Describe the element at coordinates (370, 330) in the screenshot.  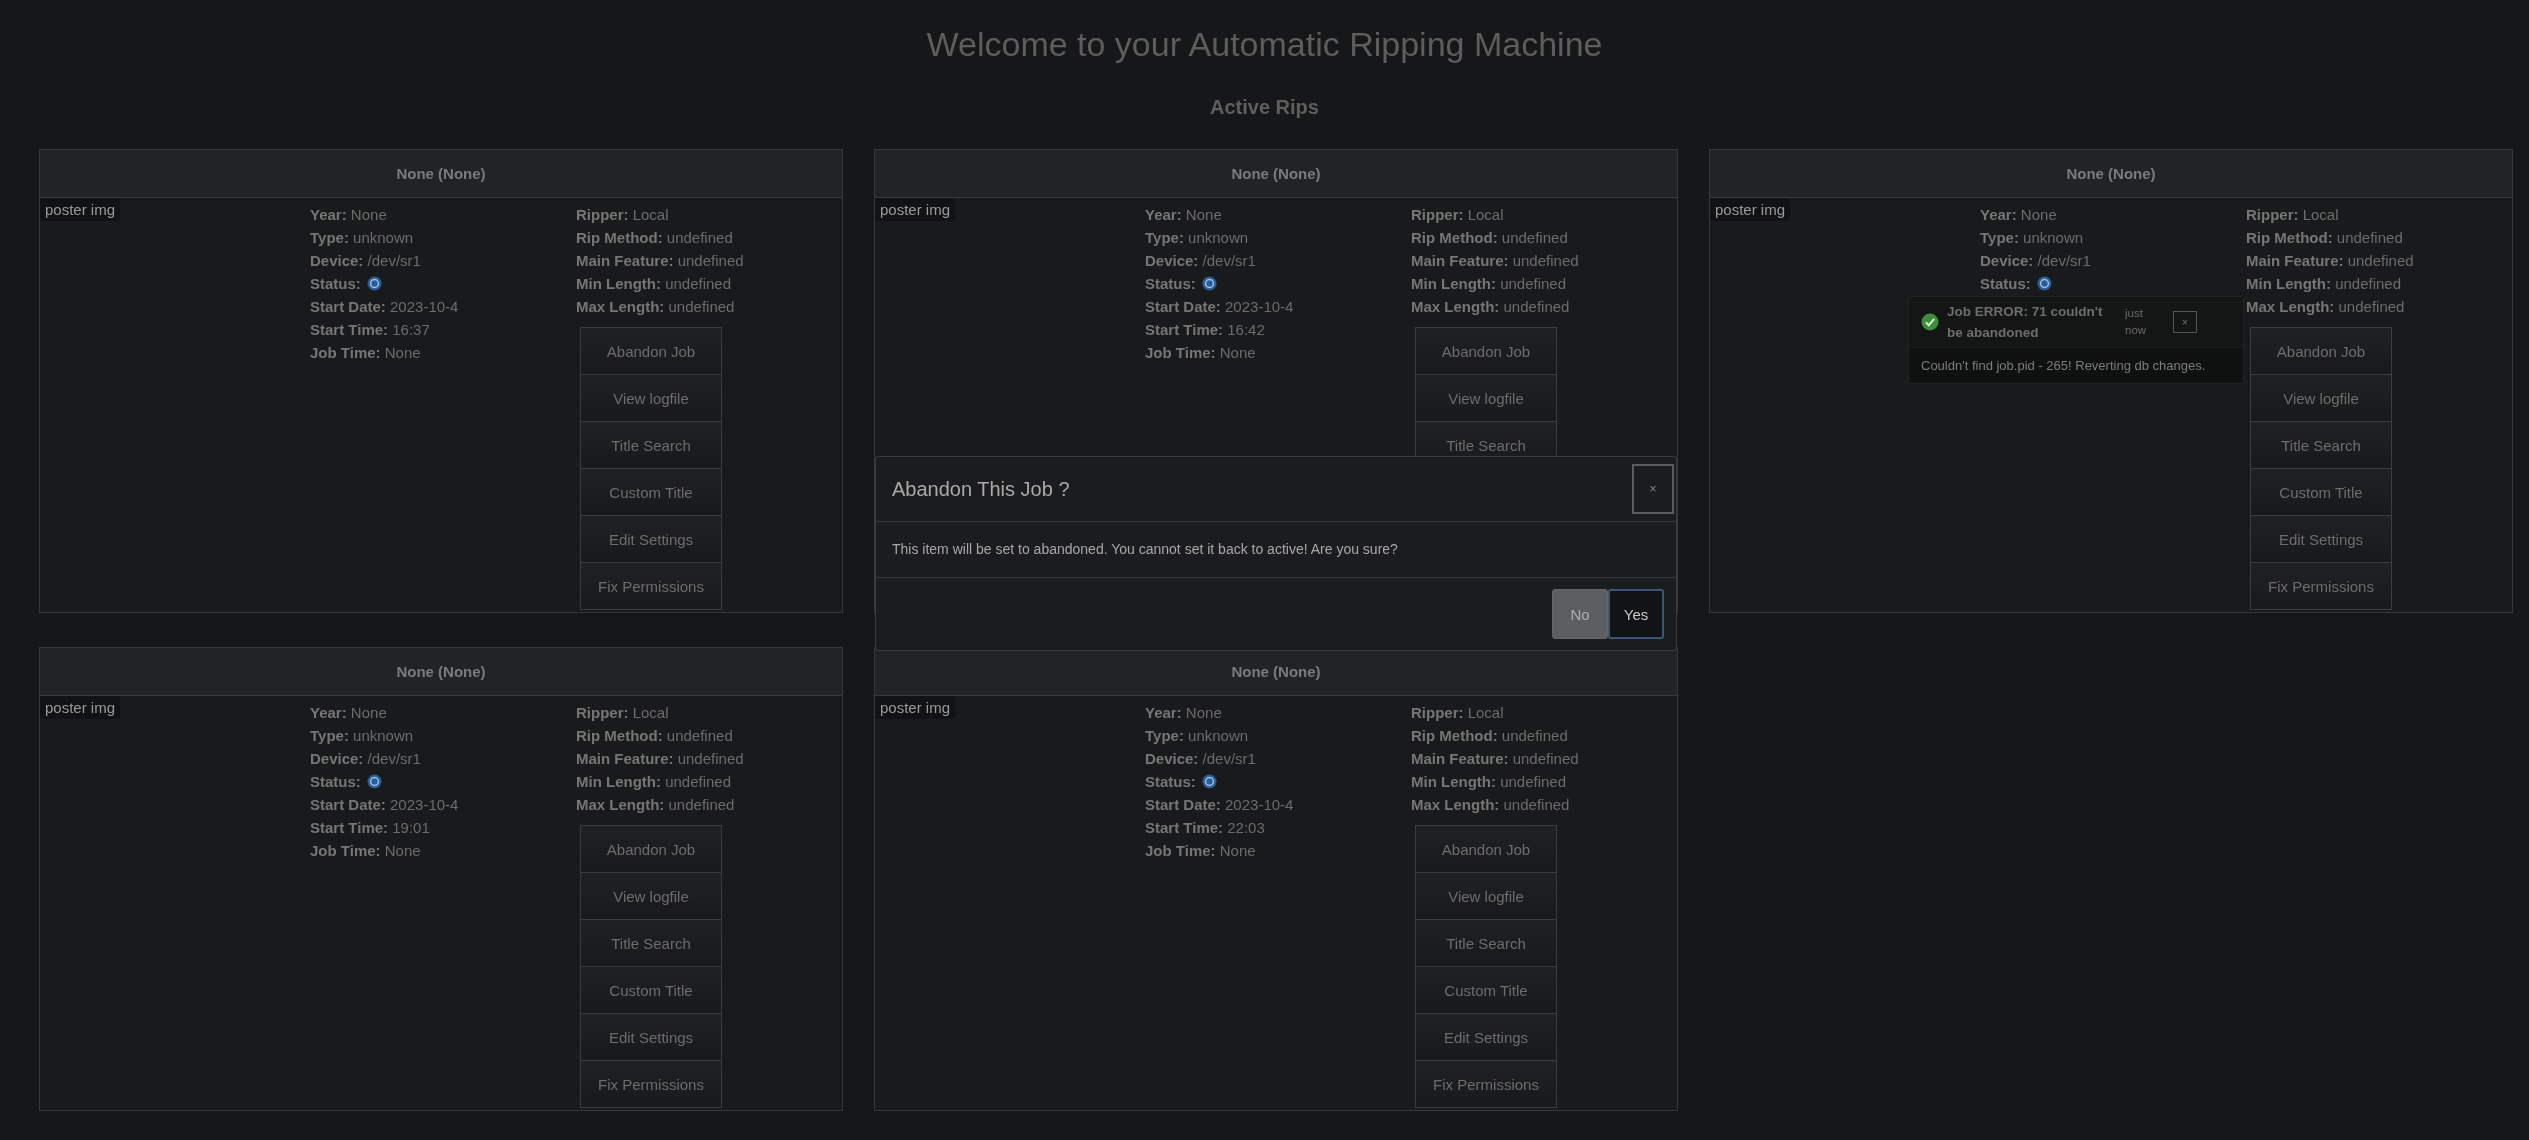
I see `detail-text: Start Time: 16:37` at that location.